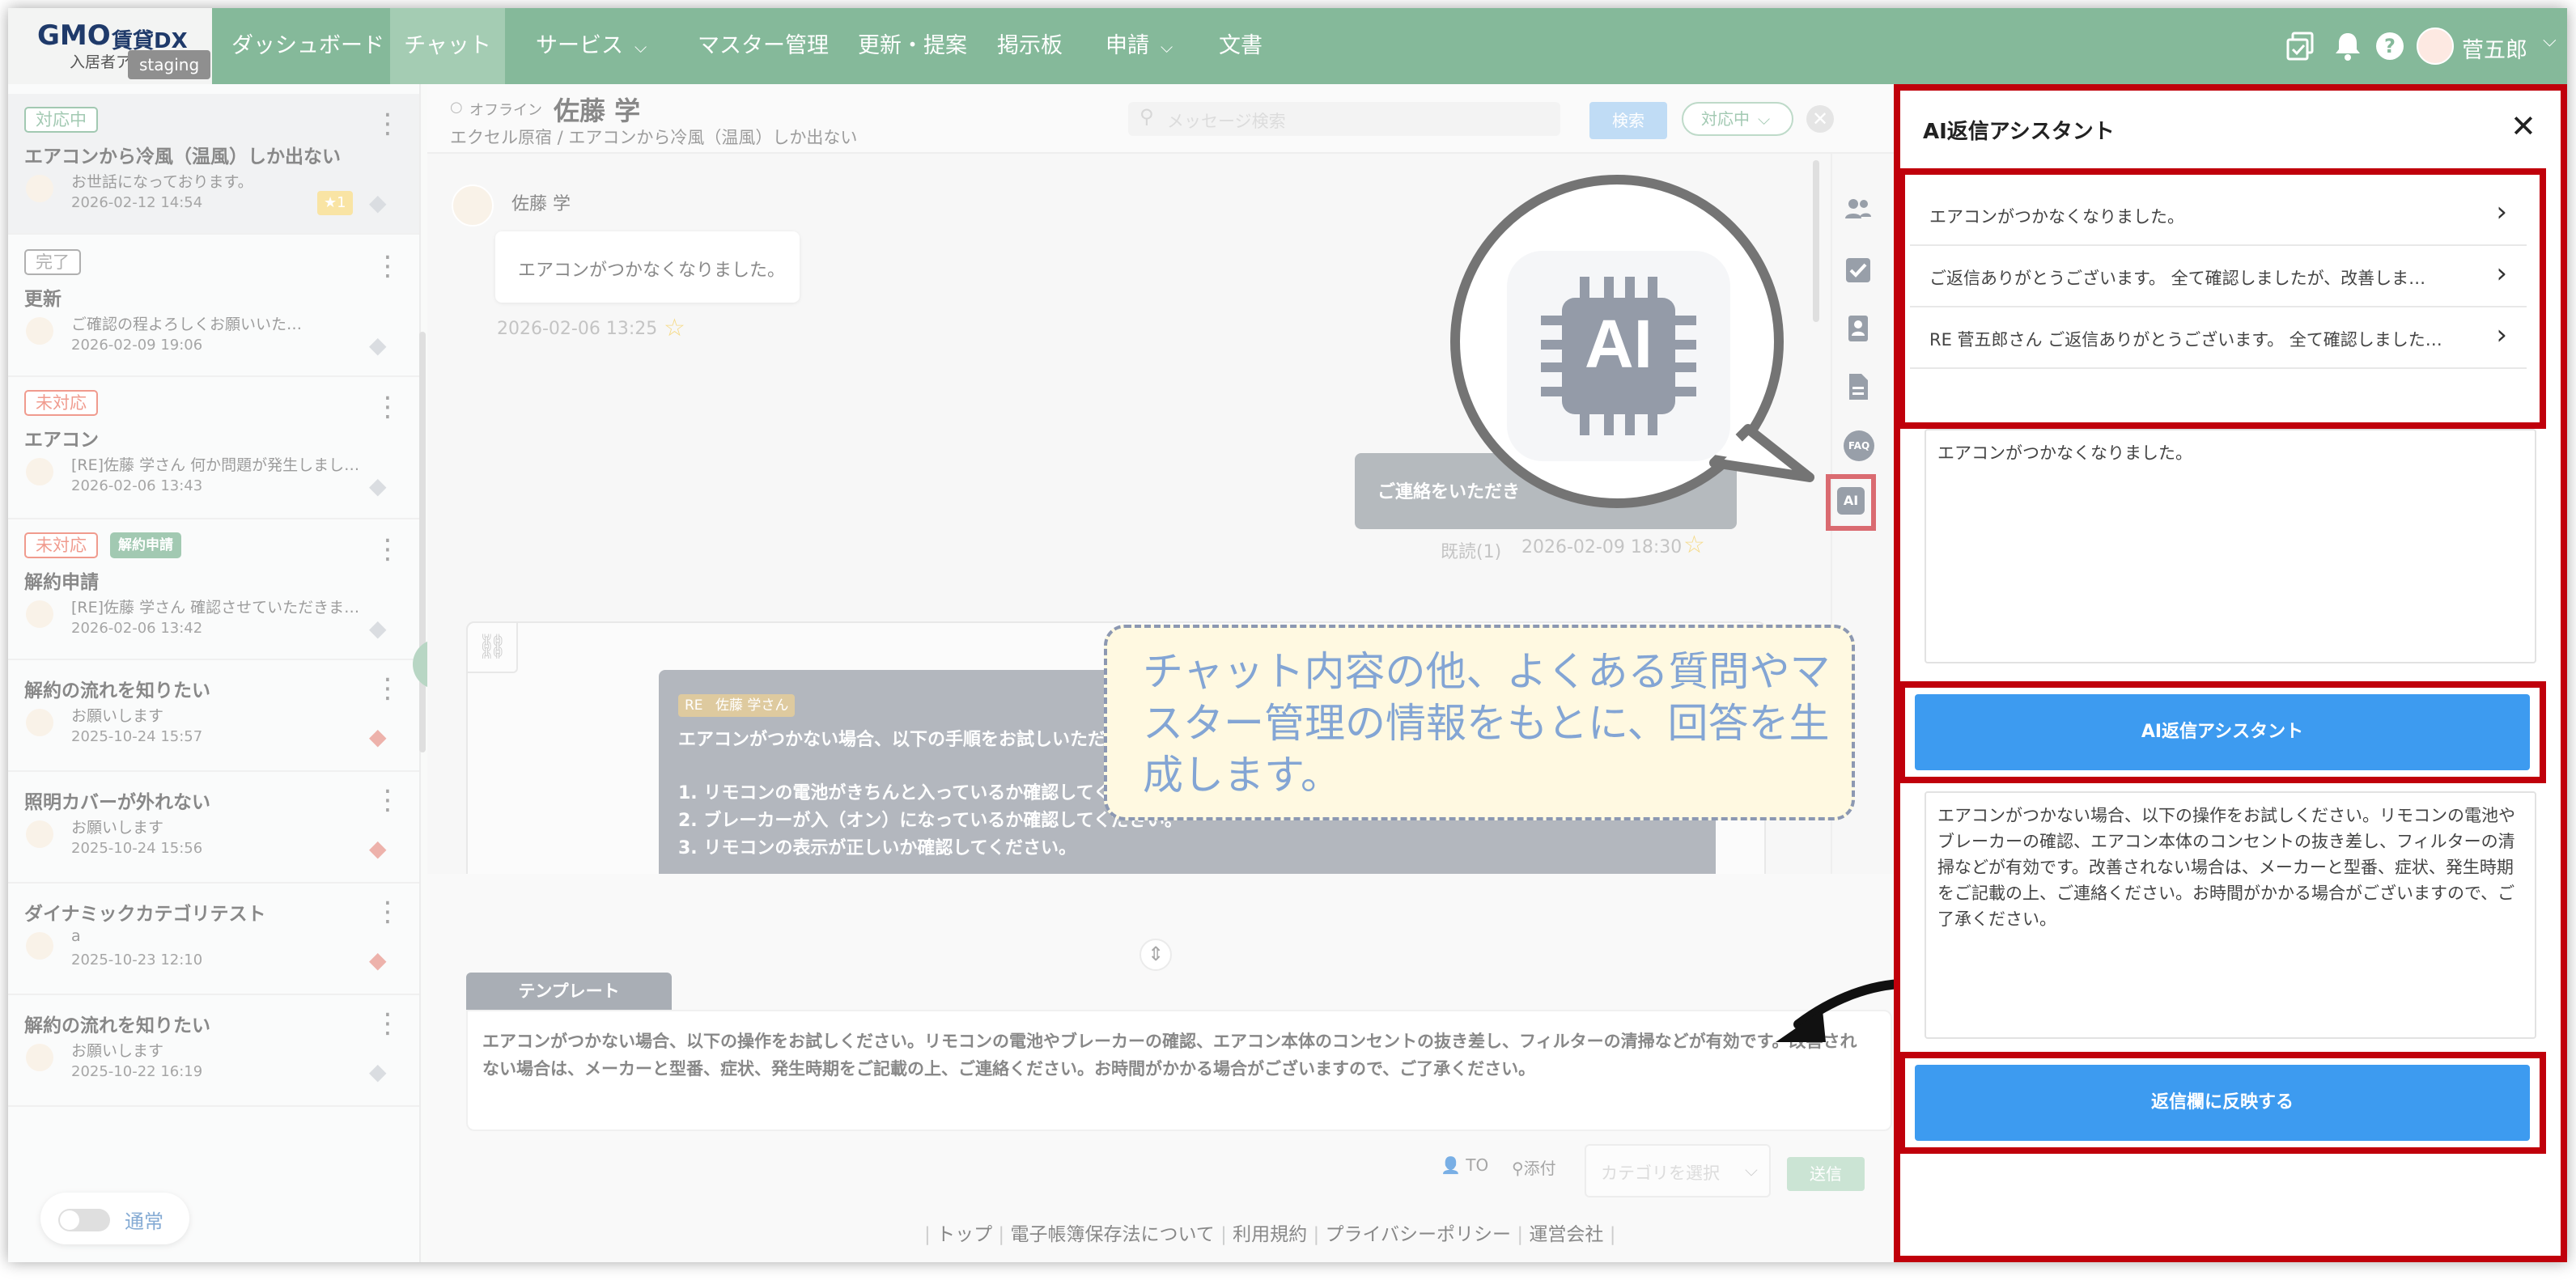  I want to click on copy-check-icon, so click(2300, 46).